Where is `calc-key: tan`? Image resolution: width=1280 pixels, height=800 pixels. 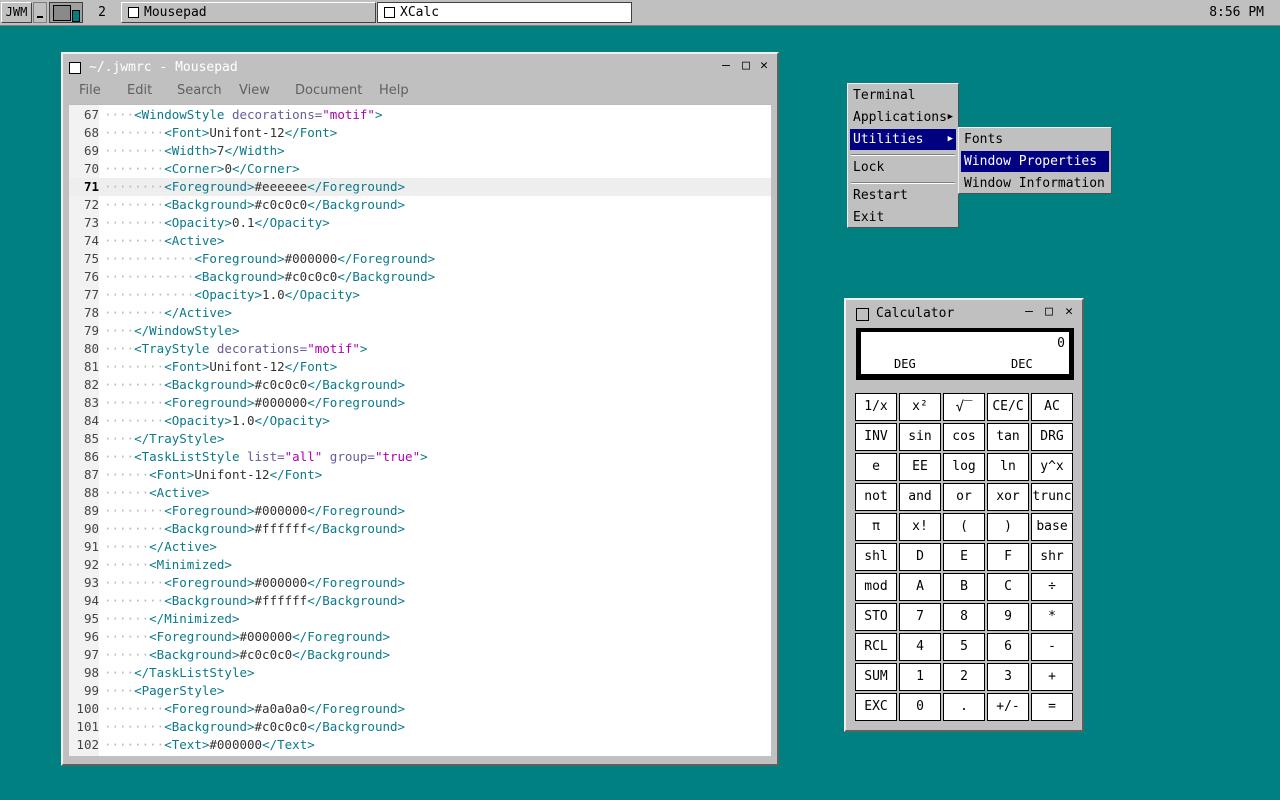 calc-key: tan is located at coordinates (1008, 437).